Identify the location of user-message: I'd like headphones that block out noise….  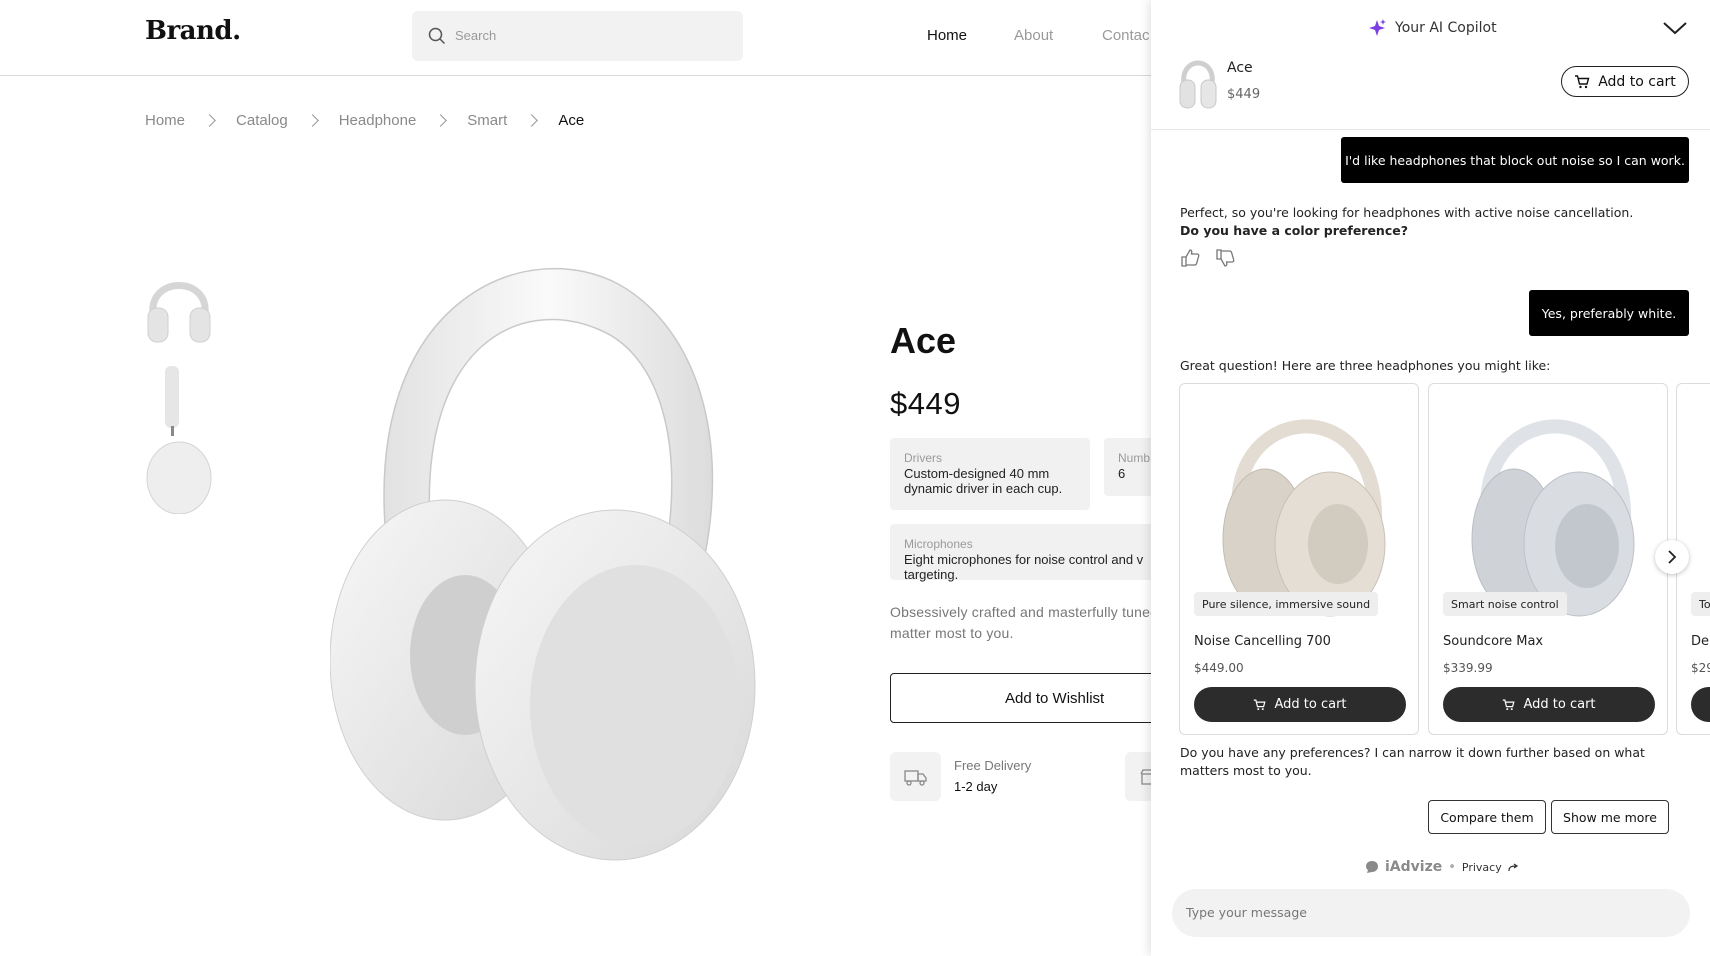
(1515, 160).